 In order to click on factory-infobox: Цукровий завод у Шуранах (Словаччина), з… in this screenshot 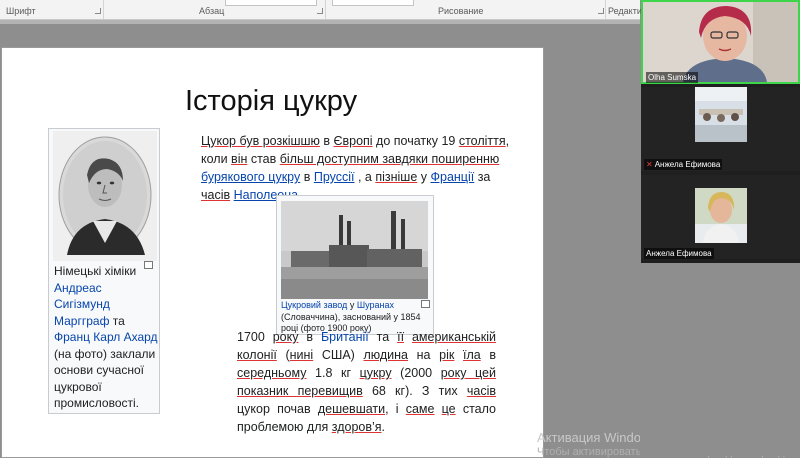, I will do `click(355, 265)`.